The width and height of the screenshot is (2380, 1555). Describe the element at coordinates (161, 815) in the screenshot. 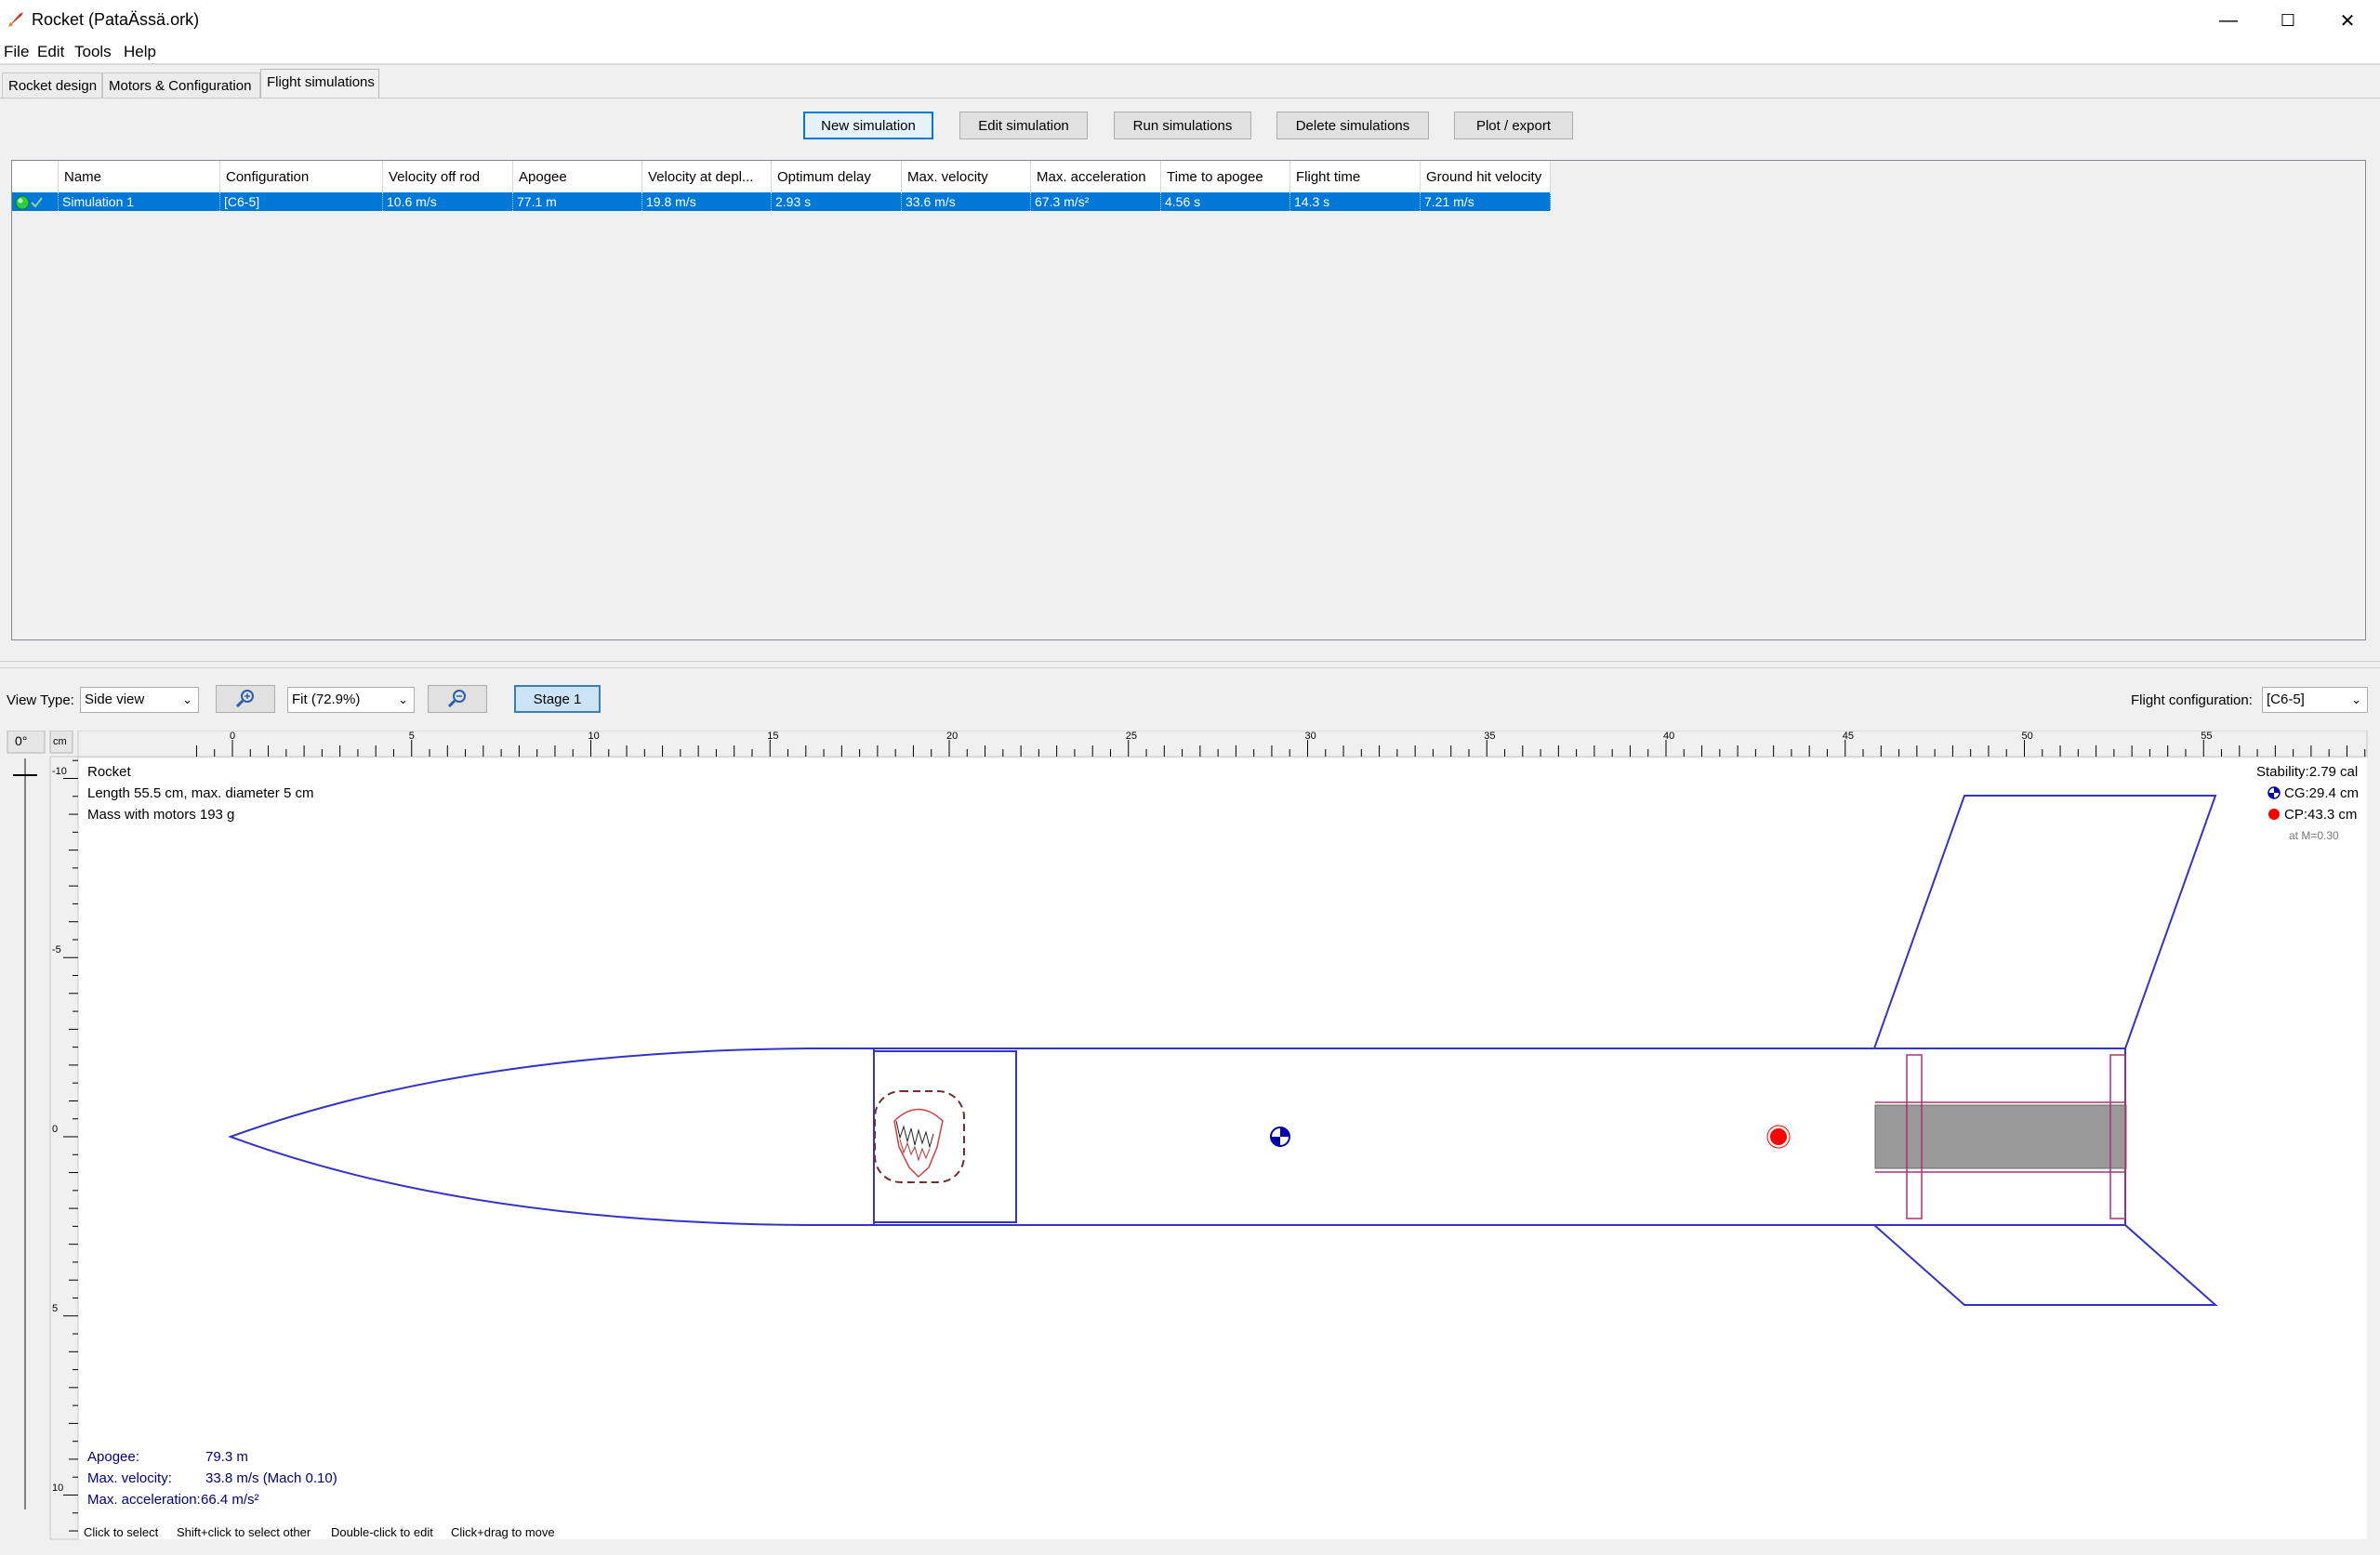

I see `rocket-mass: Mass with motors 193 g` at that location.